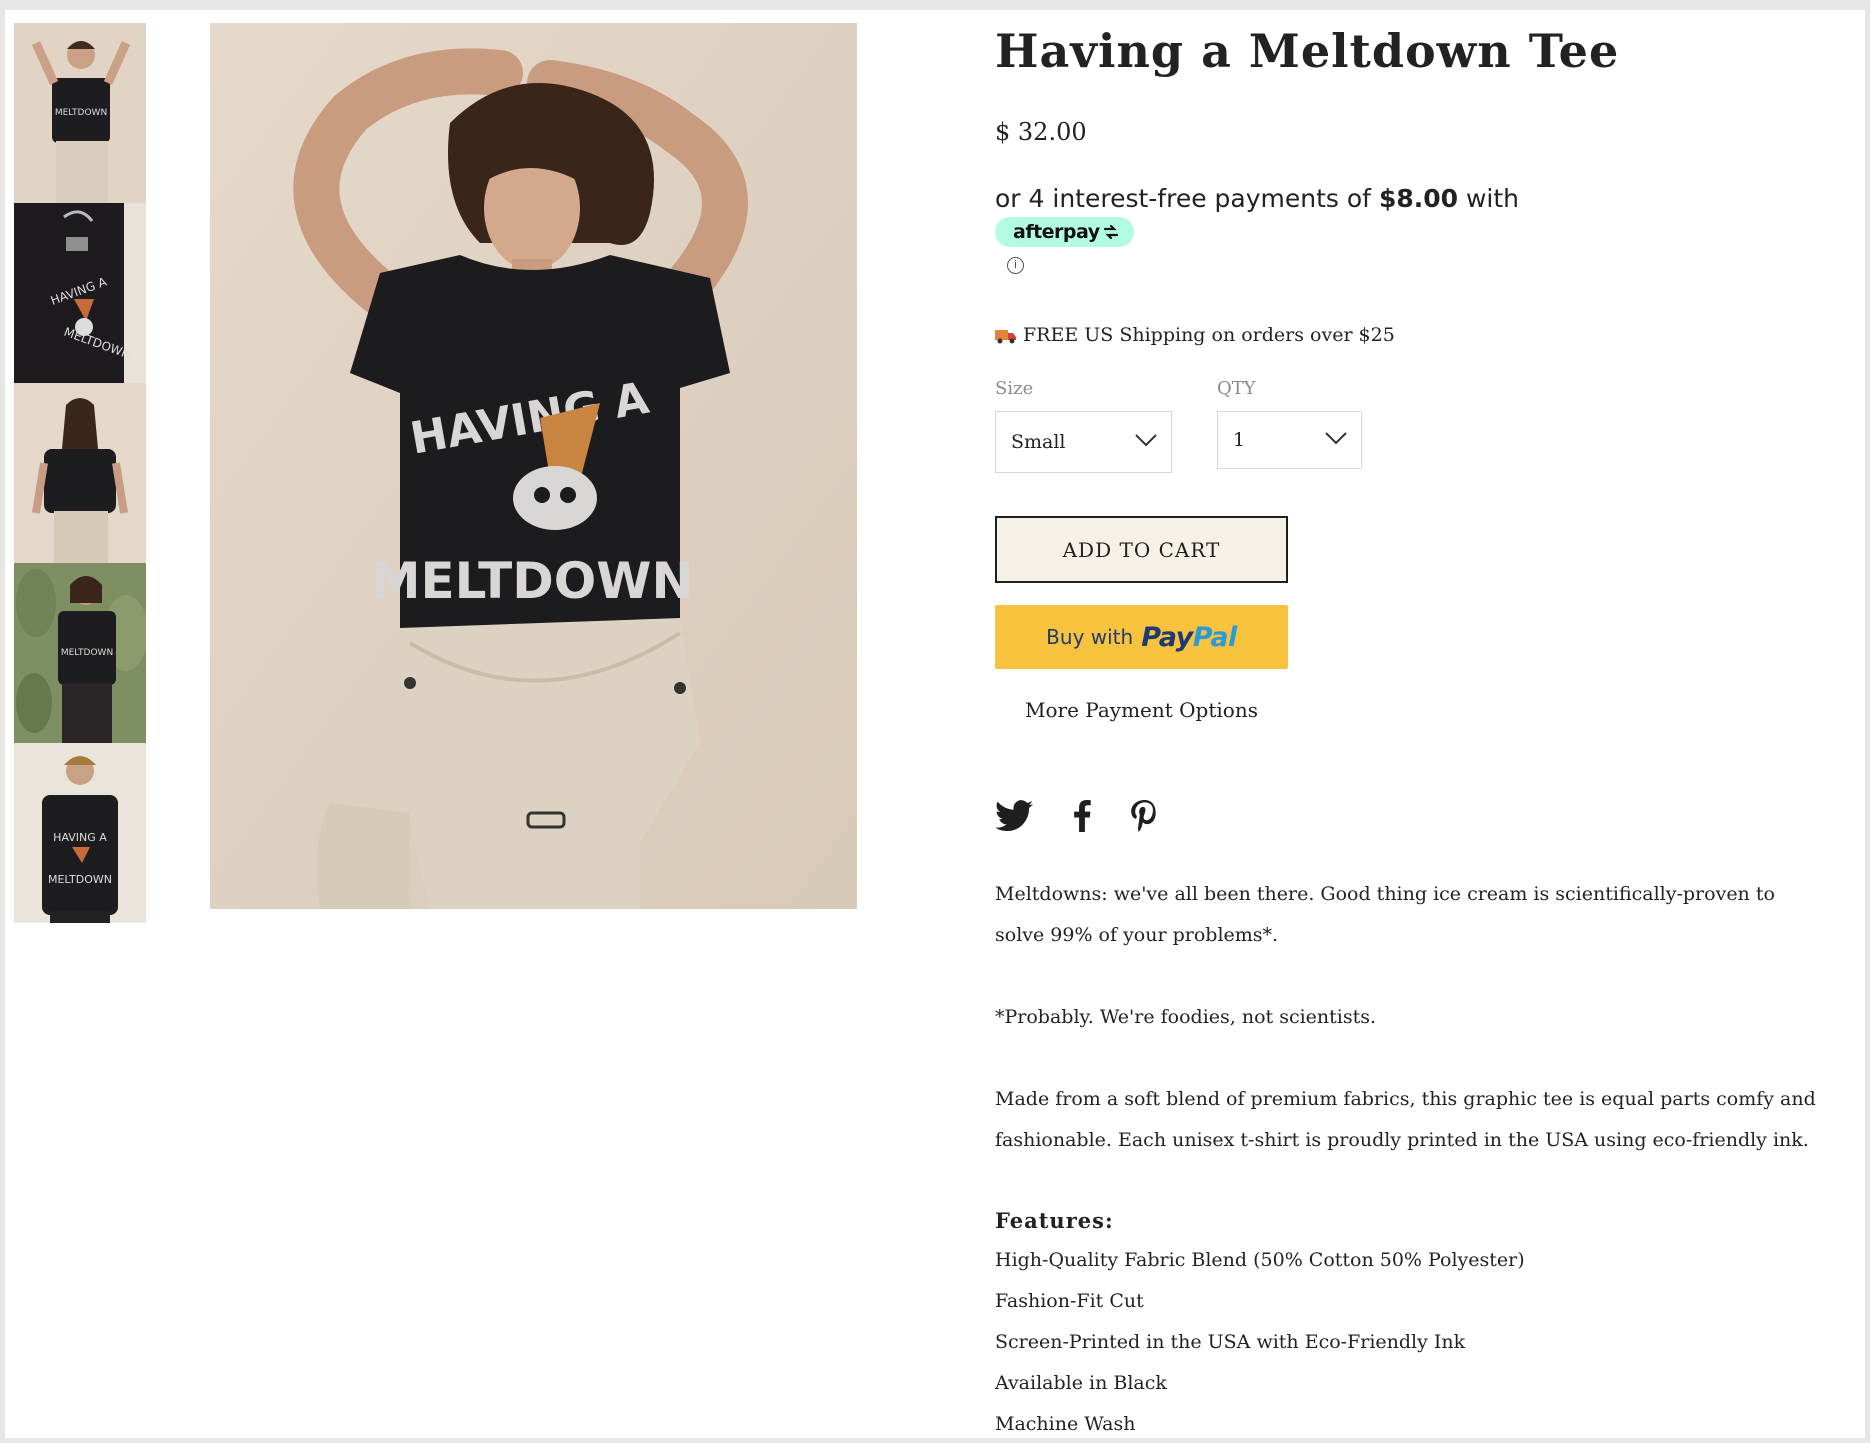  What do you see at coordinates (1014, 818) in the screenshot?
I see `twitter-icon` at bounding box center [1014, 818].